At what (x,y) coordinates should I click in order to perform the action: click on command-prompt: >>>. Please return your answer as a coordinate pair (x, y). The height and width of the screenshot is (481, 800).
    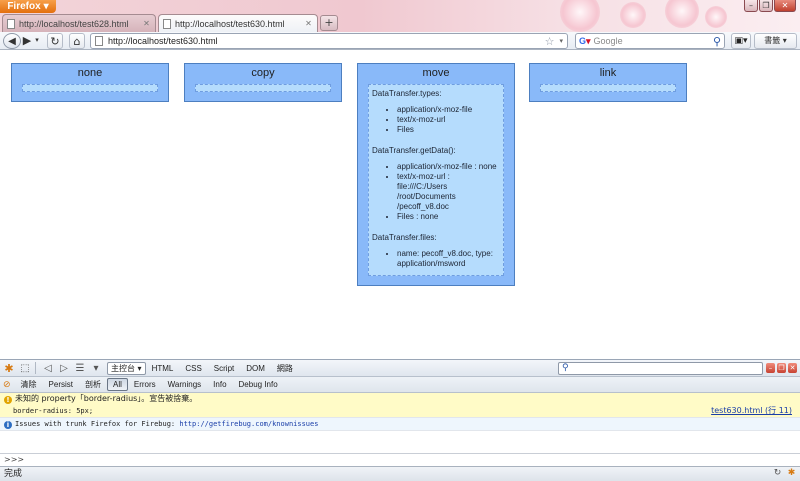
    Looking at the image, I should click on (14, 459).